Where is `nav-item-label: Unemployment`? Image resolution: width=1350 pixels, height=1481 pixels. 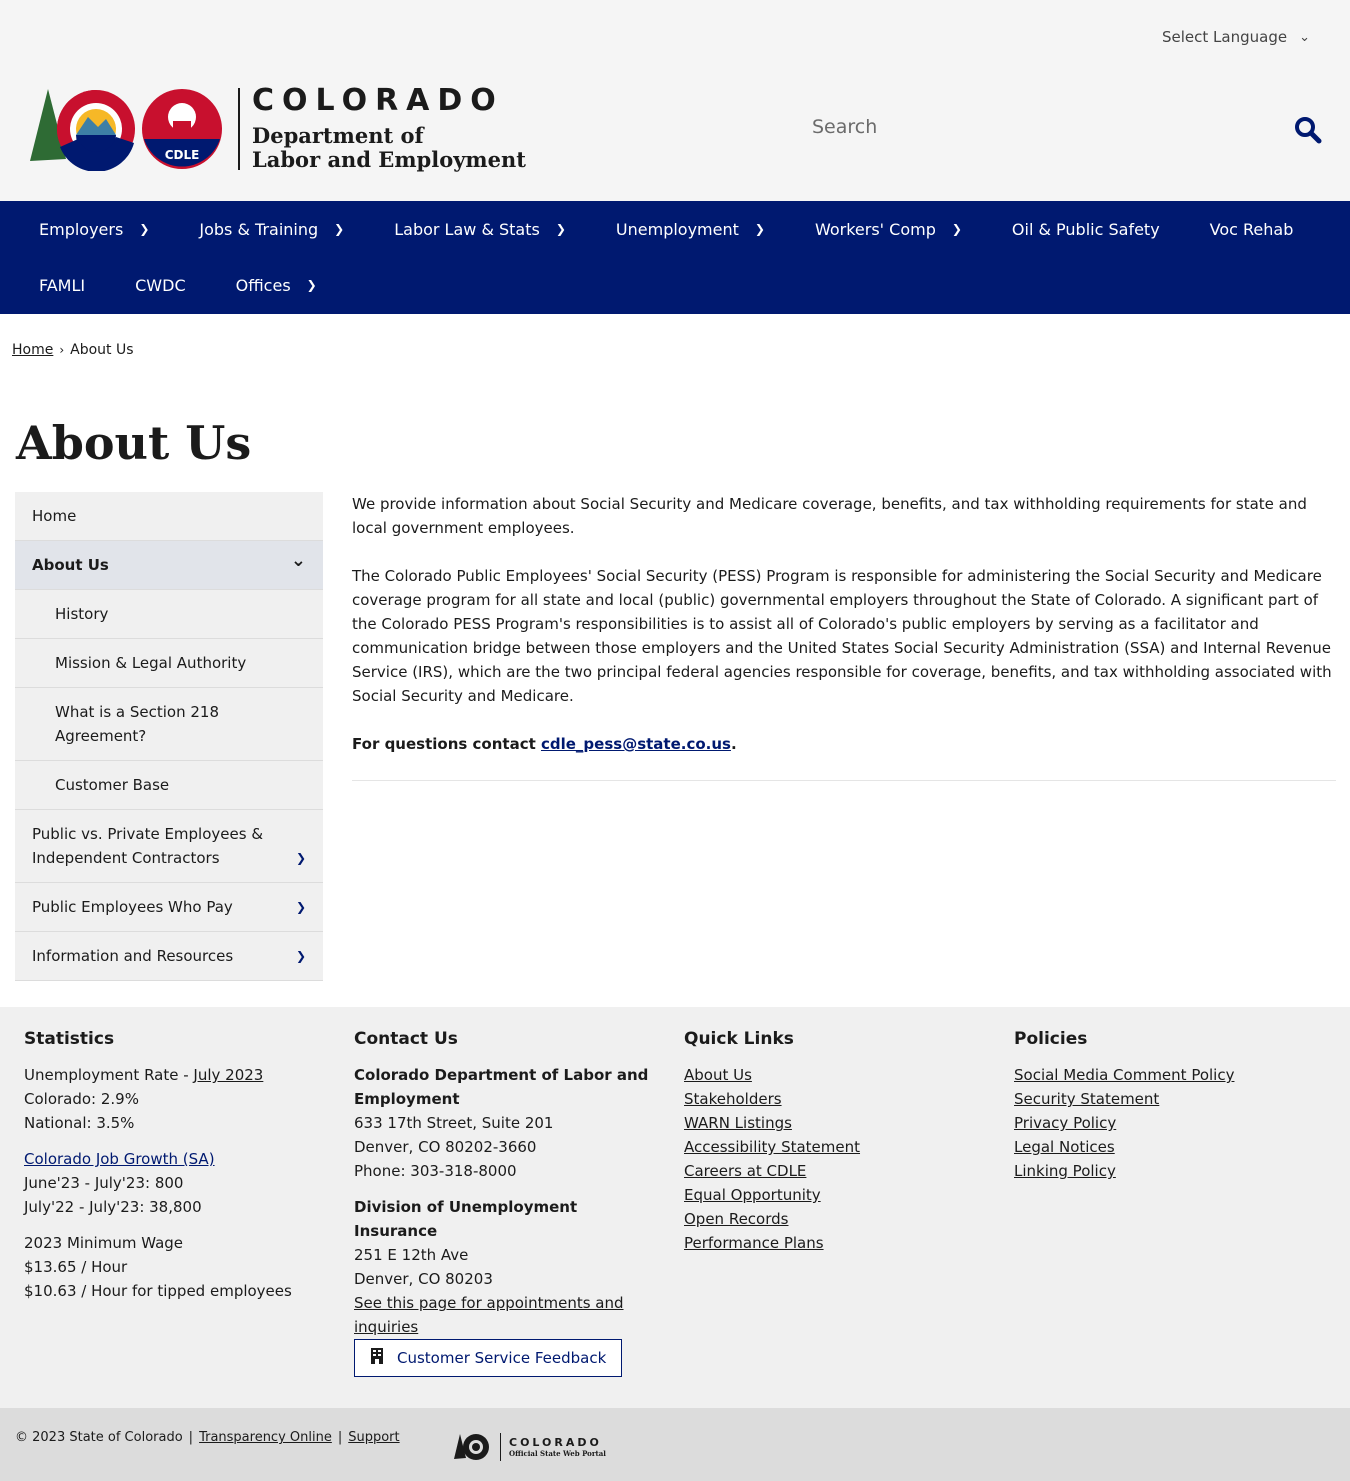 nav-item-label: Unemployment is located at coordinates (677, 229).